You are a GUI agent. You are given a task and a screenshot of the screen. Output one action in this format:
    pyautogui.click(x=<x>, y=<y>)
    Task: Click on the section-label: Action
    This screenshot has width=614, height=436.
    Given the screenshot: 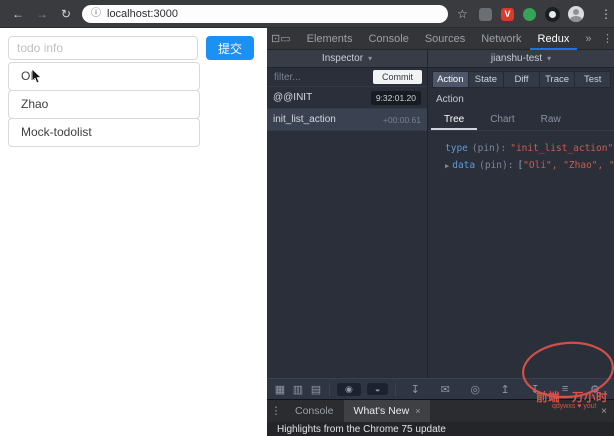 What is the action you would take?
    pyautogui.click(x=450, y=99)
    